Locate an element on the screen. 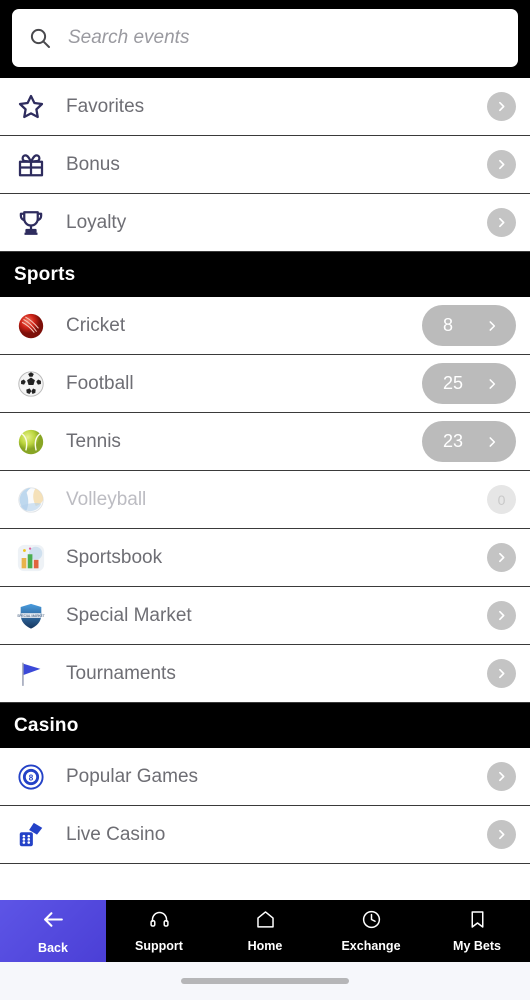  shield-icon: SPECIAL MARKET is located at coordinates (31, 616).